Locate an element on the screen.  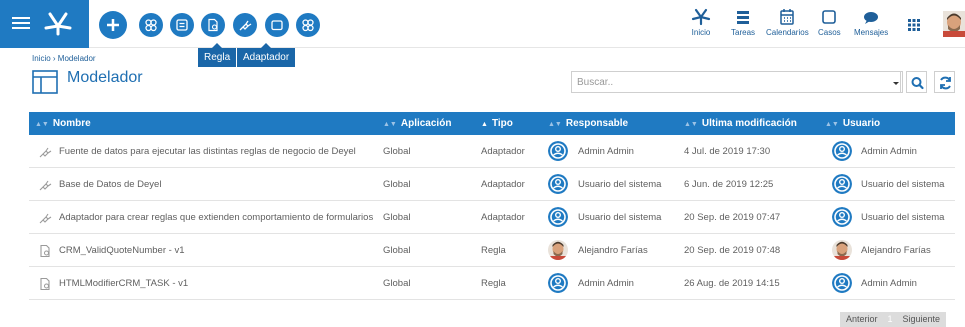
col-label: Nombre is located at coordinates (71, 123).